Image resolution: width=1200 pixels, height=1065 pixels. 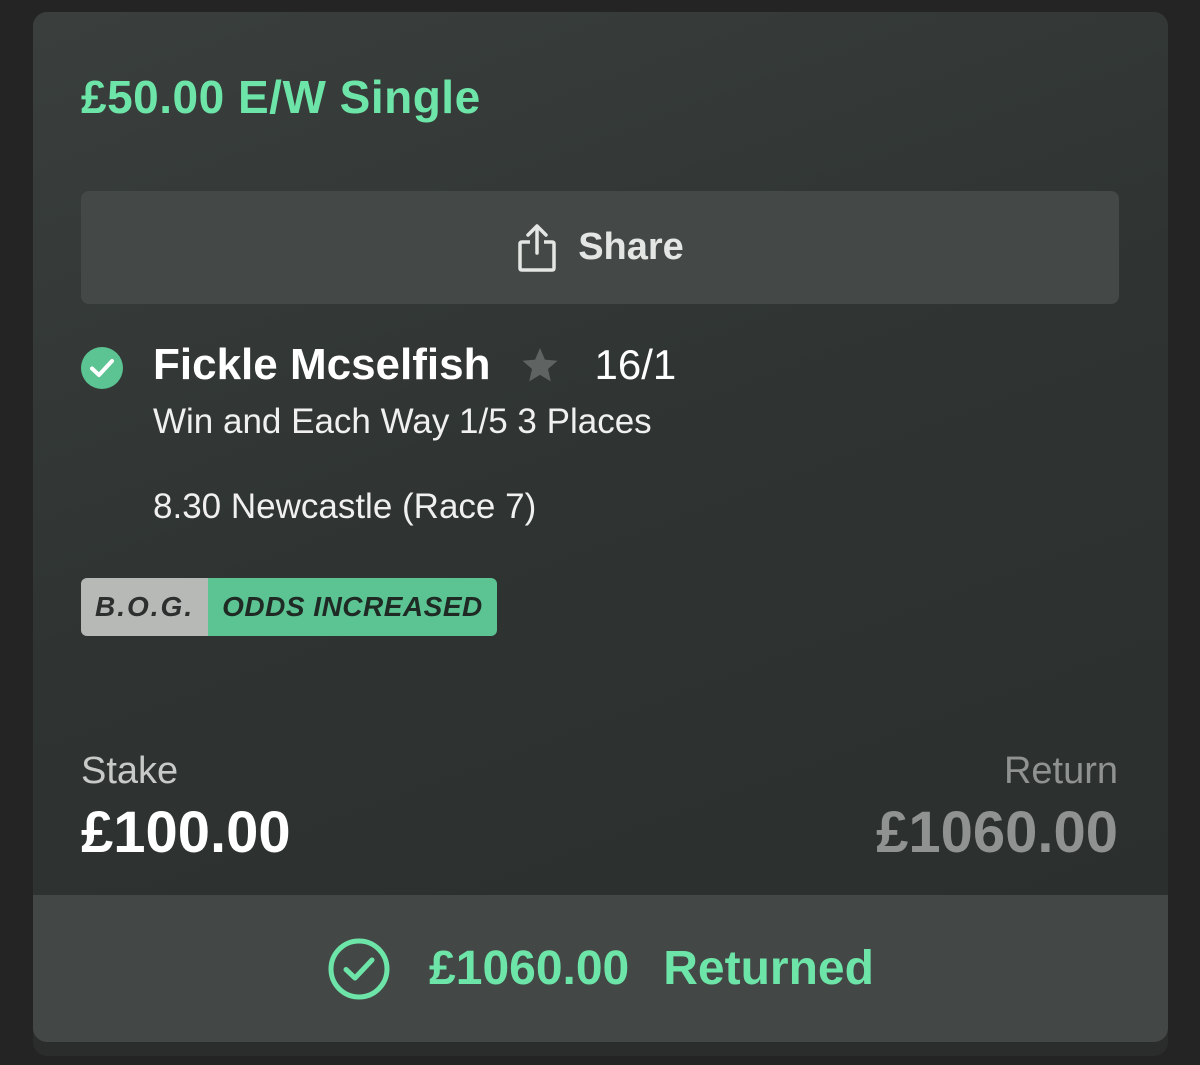 What do you see at coordinates (529, 968) in the screenshot?
I see `returned-amount: £1060.00` at bounding box center [529, 968].